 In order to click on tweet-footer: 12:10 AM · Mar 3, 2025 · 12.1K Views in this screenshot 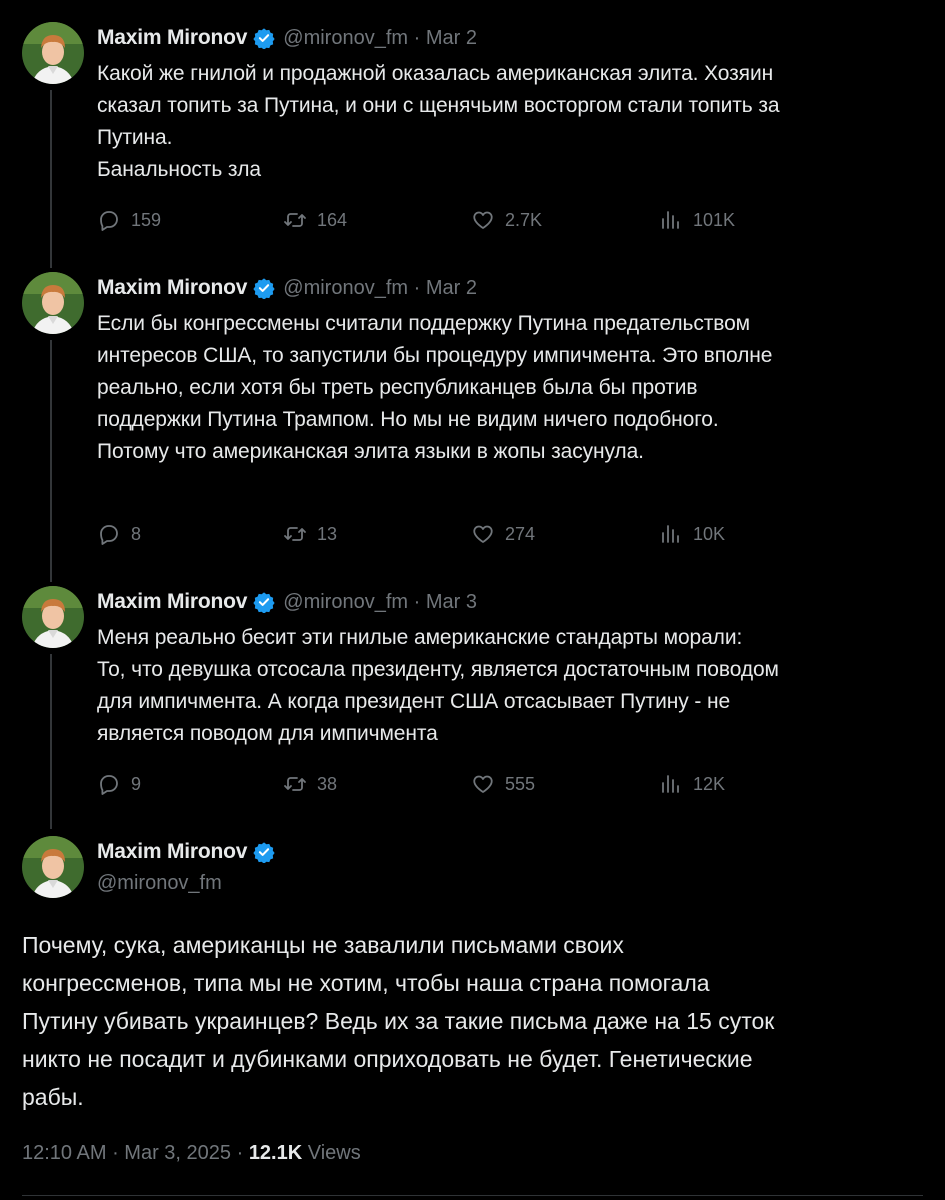, I will do `click(191, 1153)`.